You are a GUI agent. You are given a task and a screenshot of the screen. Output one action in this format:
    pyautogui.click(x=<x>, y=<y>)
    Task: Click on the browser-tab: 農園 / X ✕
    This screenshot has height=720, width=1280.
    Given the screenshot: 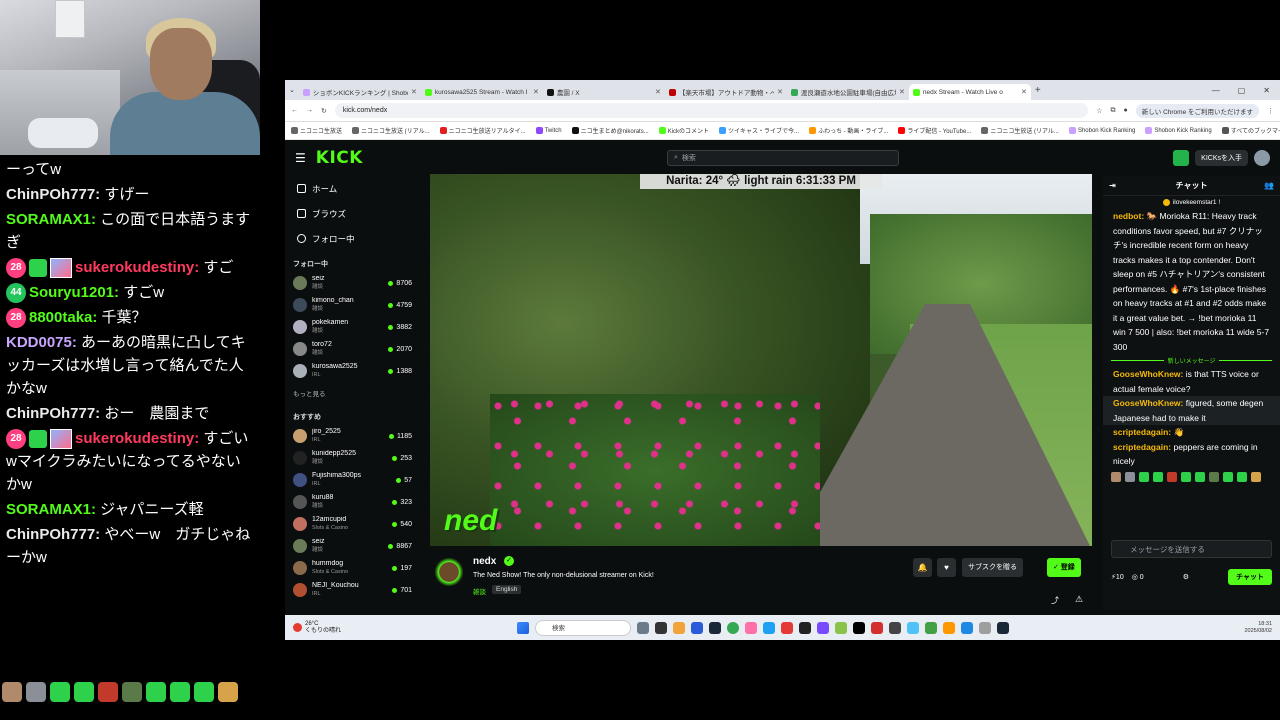 What is the action you would take?
    pyautogui.click(x=604, y=92)
    